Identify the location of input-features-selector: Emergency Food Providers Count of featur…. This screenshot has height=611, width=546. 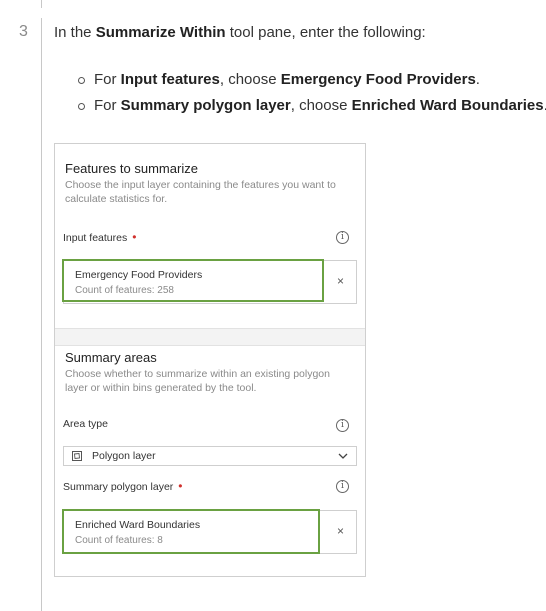
(209, 281).